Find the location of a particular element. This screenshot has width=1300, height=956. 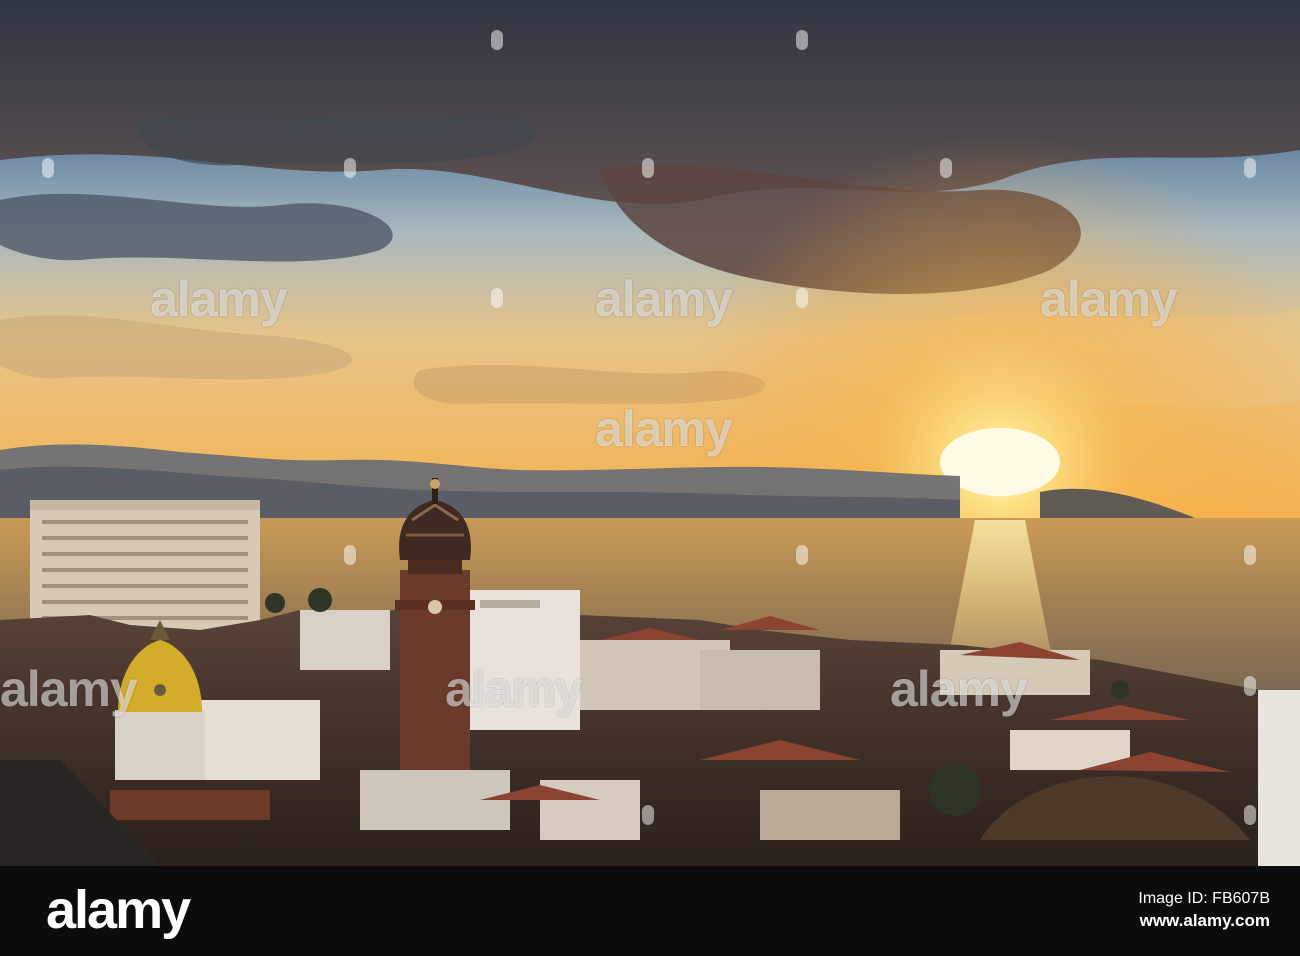

footer-meta: Image ID: FB607B www.alamy.com is located at coordinates (1204, 910).